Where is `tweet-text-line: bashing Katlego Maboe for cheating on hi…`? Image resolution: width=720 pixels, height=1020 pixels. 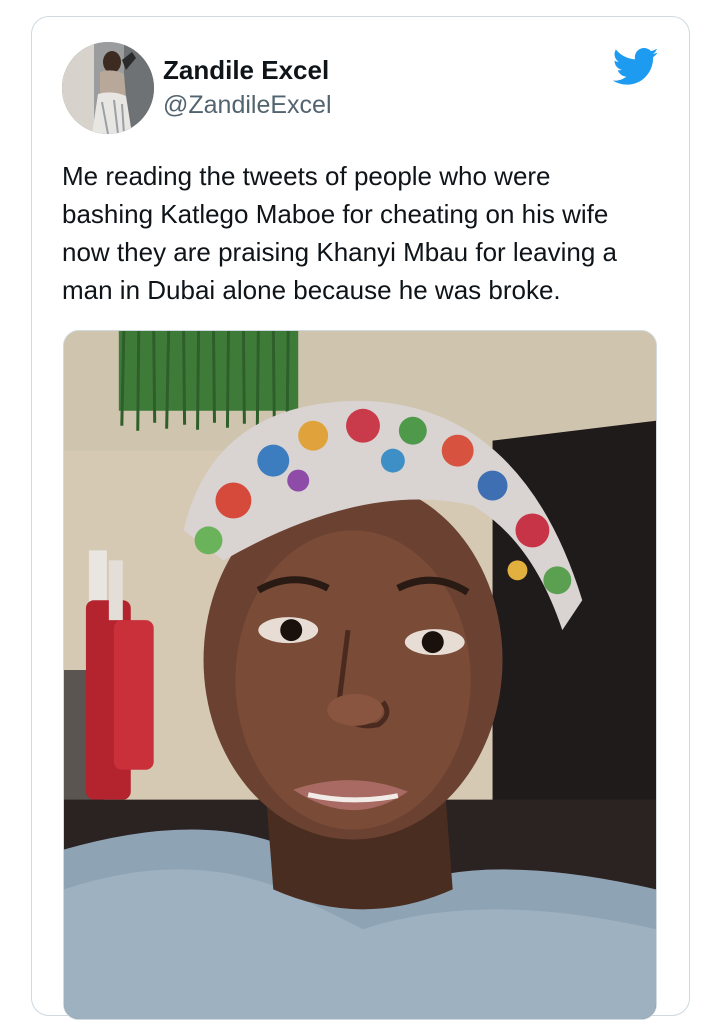
tweet-text-line: bashing Katlego Maboe for cheating on hi… is located at coordinates (335, 214).